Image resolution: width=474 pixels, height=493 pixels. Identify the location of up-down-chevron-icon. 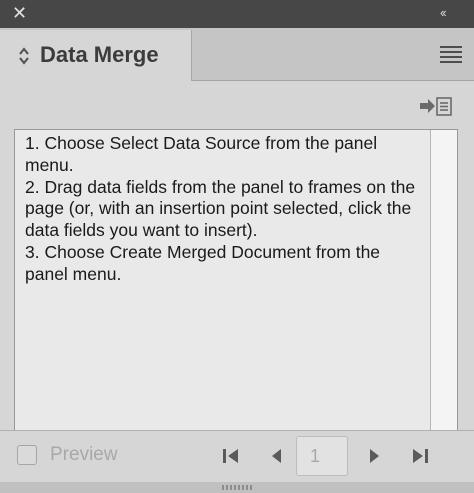
(24, 56).